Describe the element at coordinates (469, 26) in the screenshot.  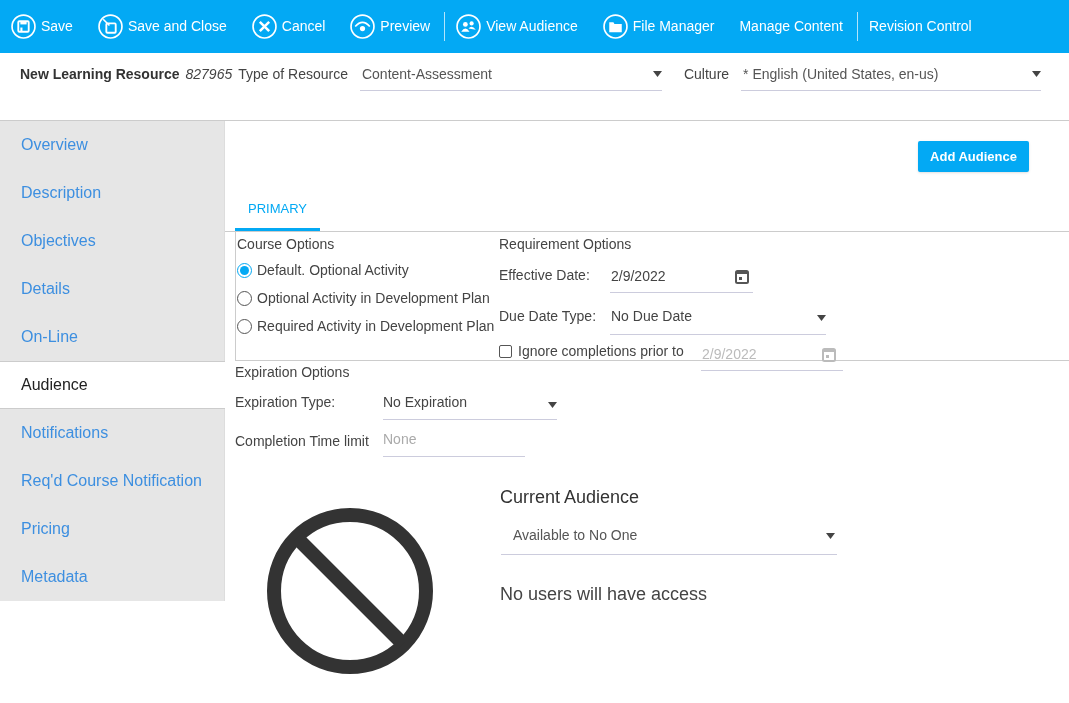
I see `people-icon` at that location.